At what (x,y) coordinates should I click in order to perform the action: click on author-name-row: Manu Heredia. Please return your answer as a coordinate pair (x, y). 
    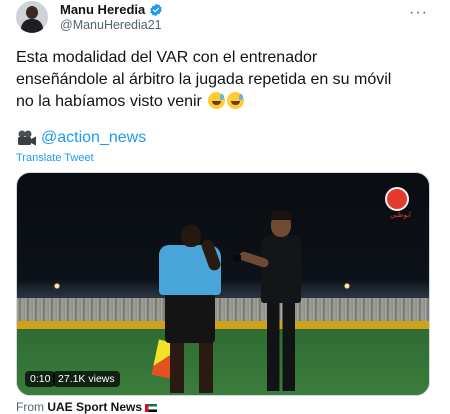
    Looking at the image, I should click on (111, 9).